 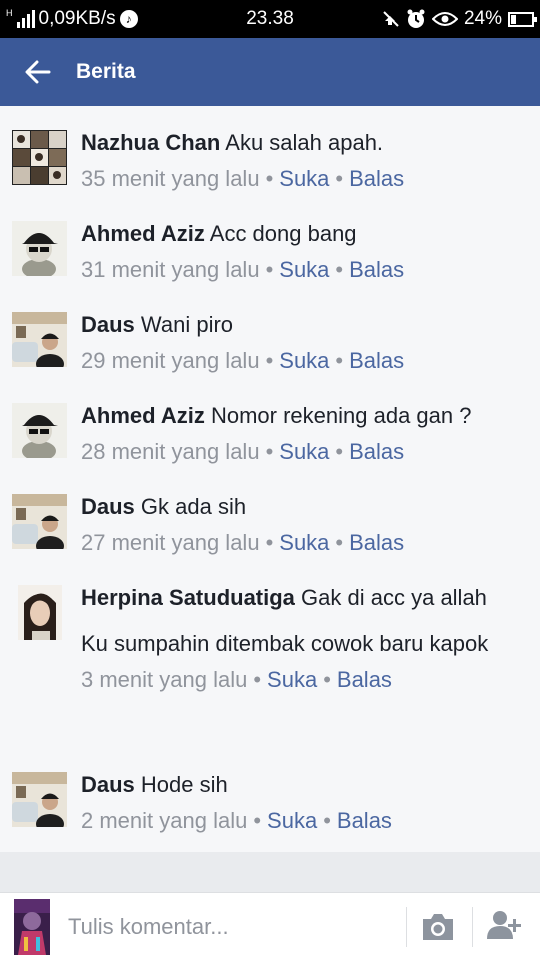 I want to click on comment-meta: 28 menit yang lalu • Suka • Balas, so click(x=243, y=451).